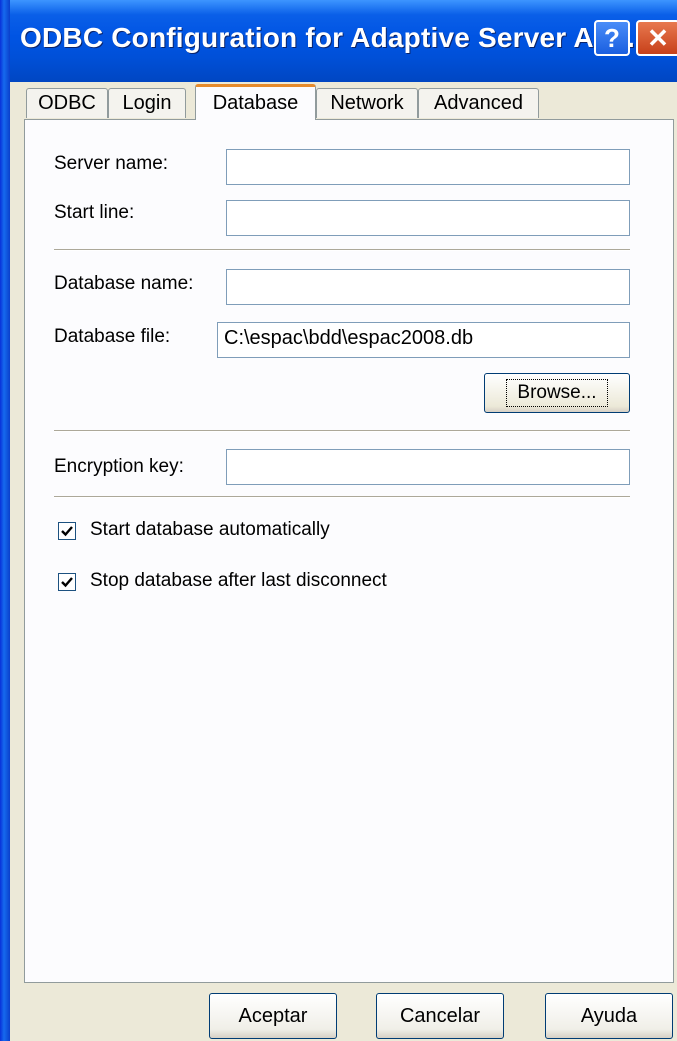  I want to click on close-button: ✕, so click(656, 38).